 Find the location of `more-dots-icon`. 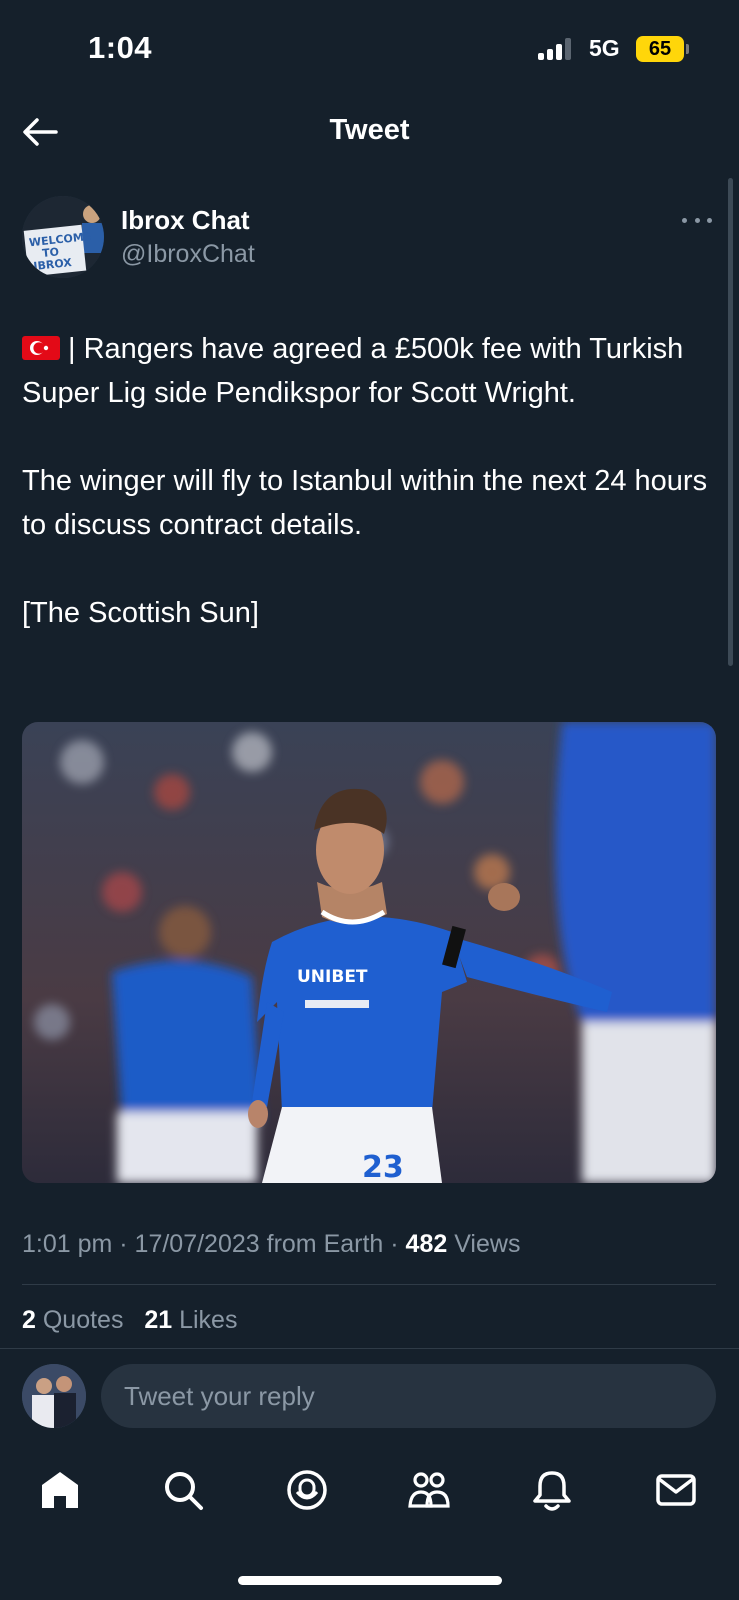

more-dots-icon is located at coordinates (684, 220).